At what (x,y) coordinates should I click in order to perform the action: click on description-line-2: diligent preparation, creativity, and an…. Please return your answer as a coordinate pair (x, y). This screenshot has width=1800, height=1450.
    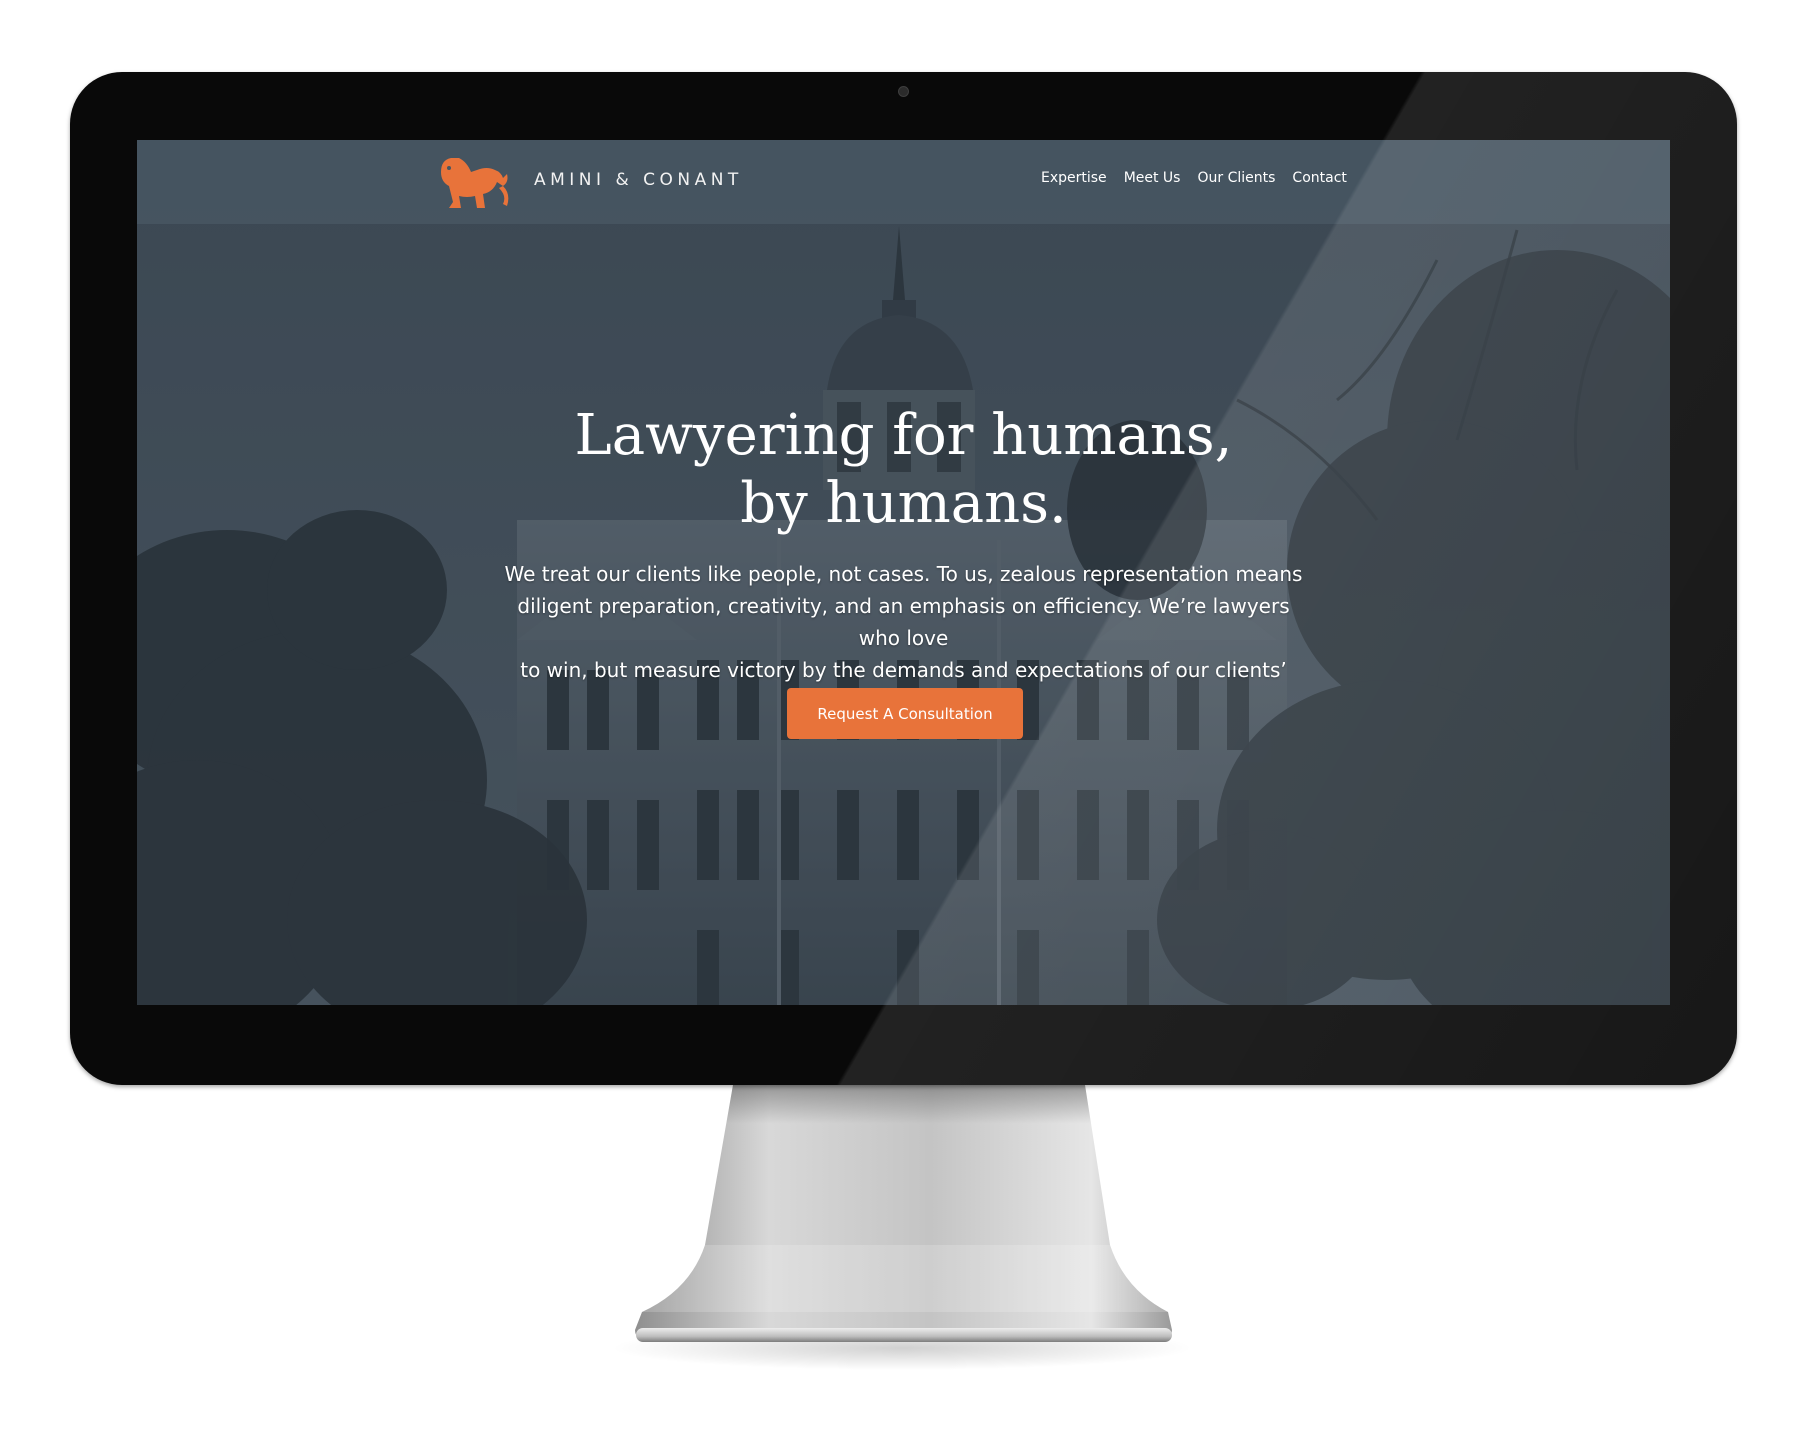
    Looking at the image, I should click on (903, 622).